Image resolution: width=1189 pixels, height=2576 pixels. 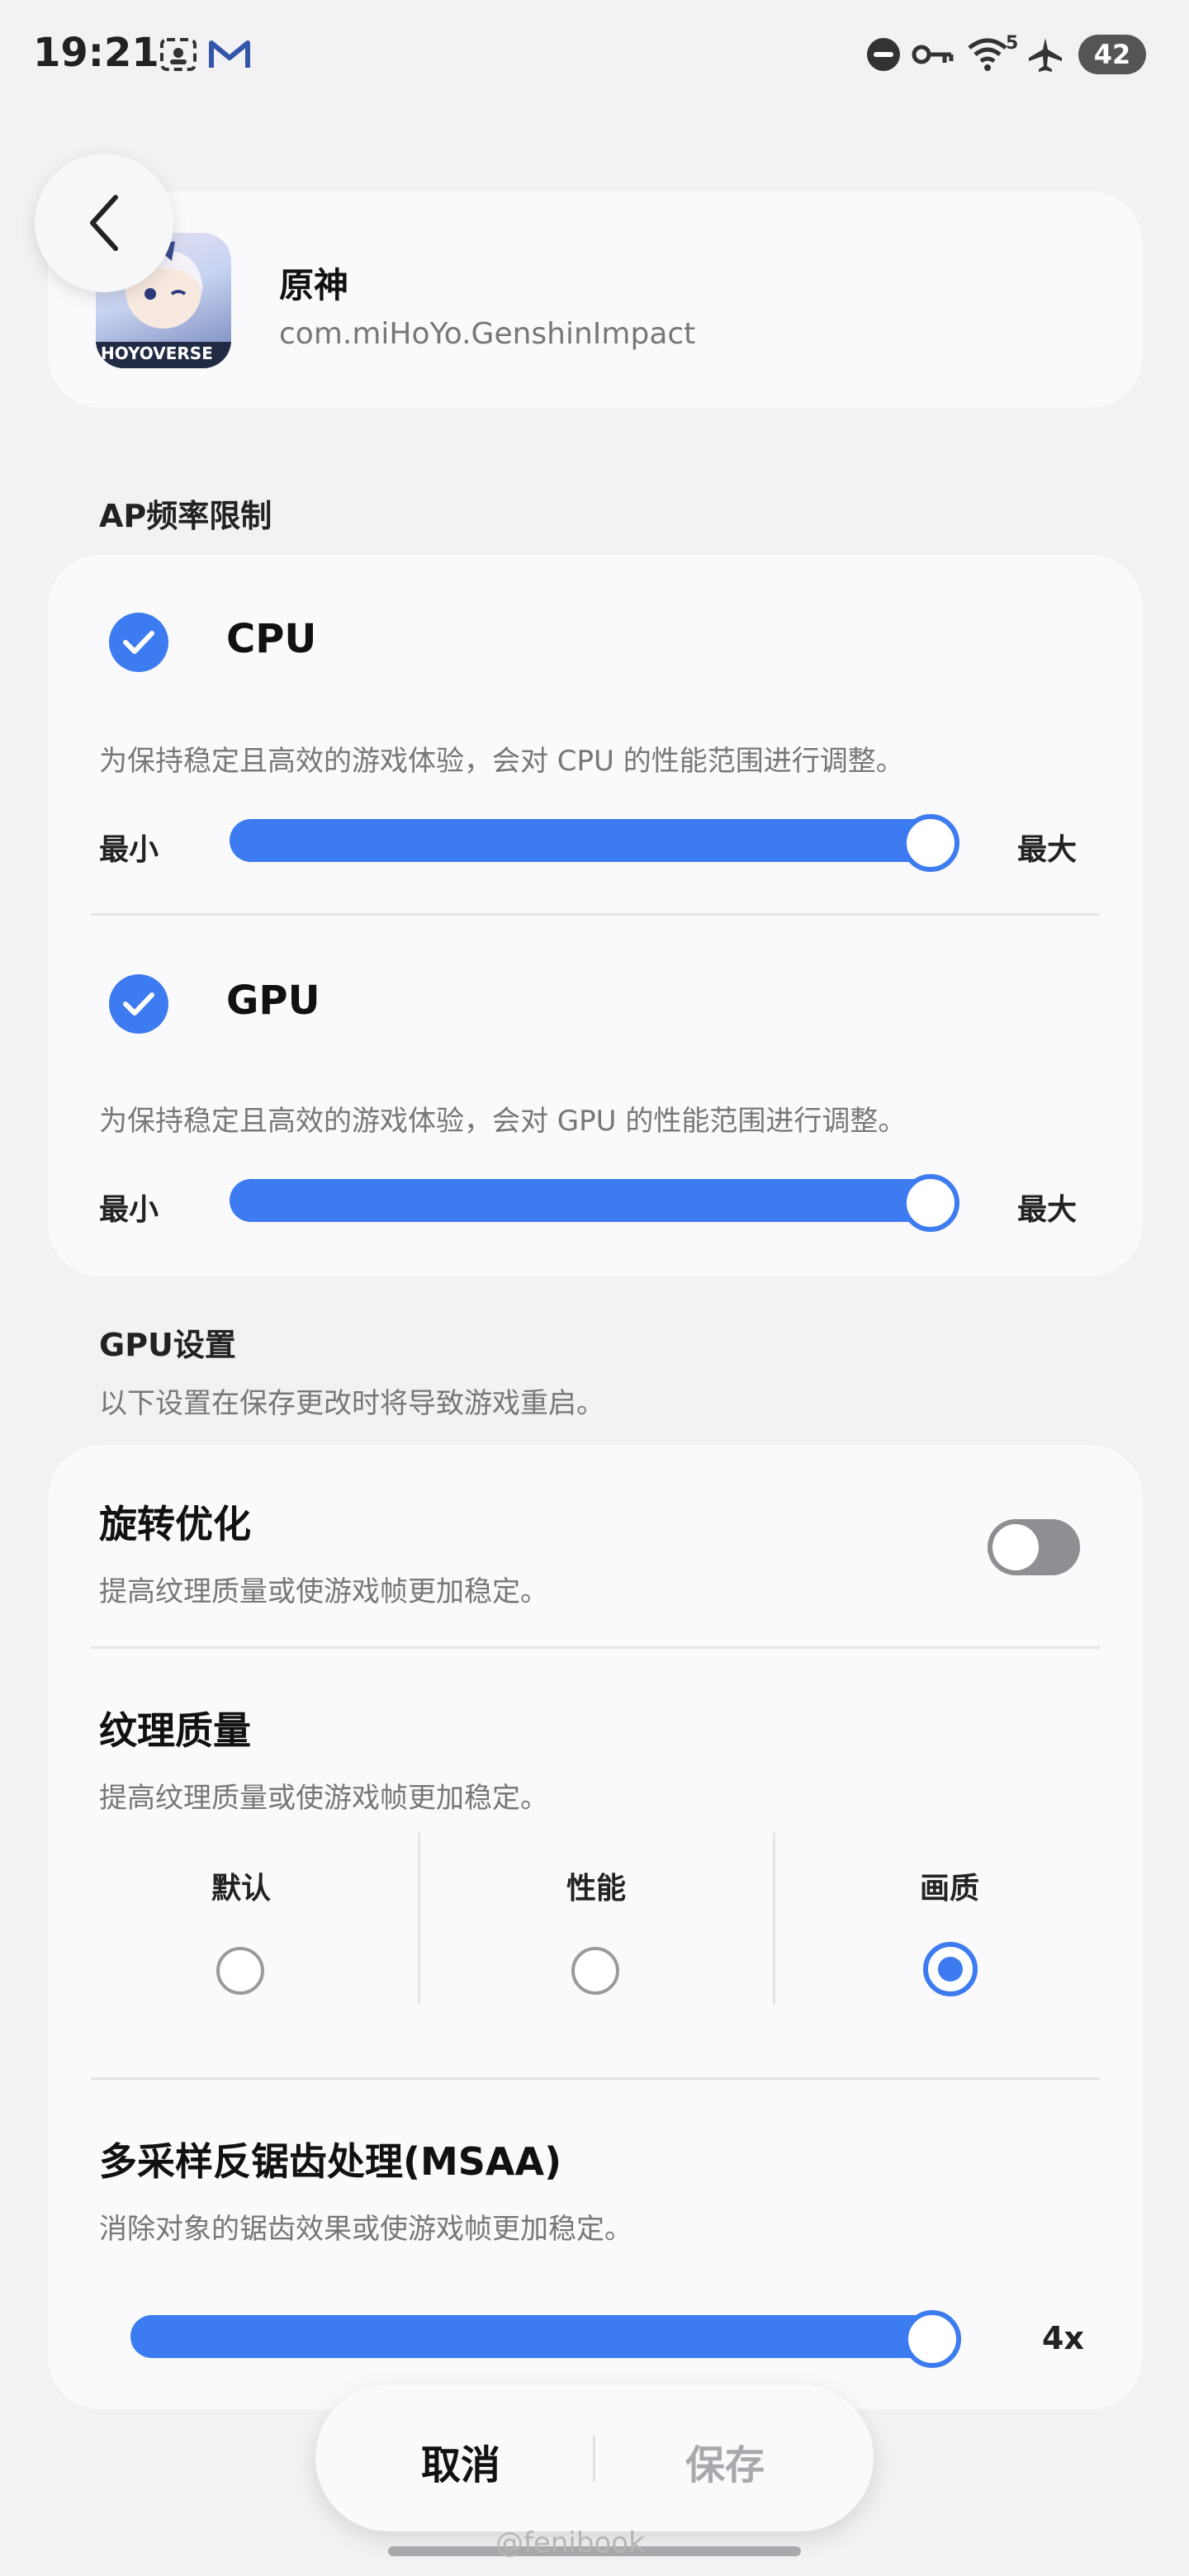 What do you see at coordinates (930, 843) in the screenshot?
I see `cpu-slider-thumb` at bounding box center [930, 843].